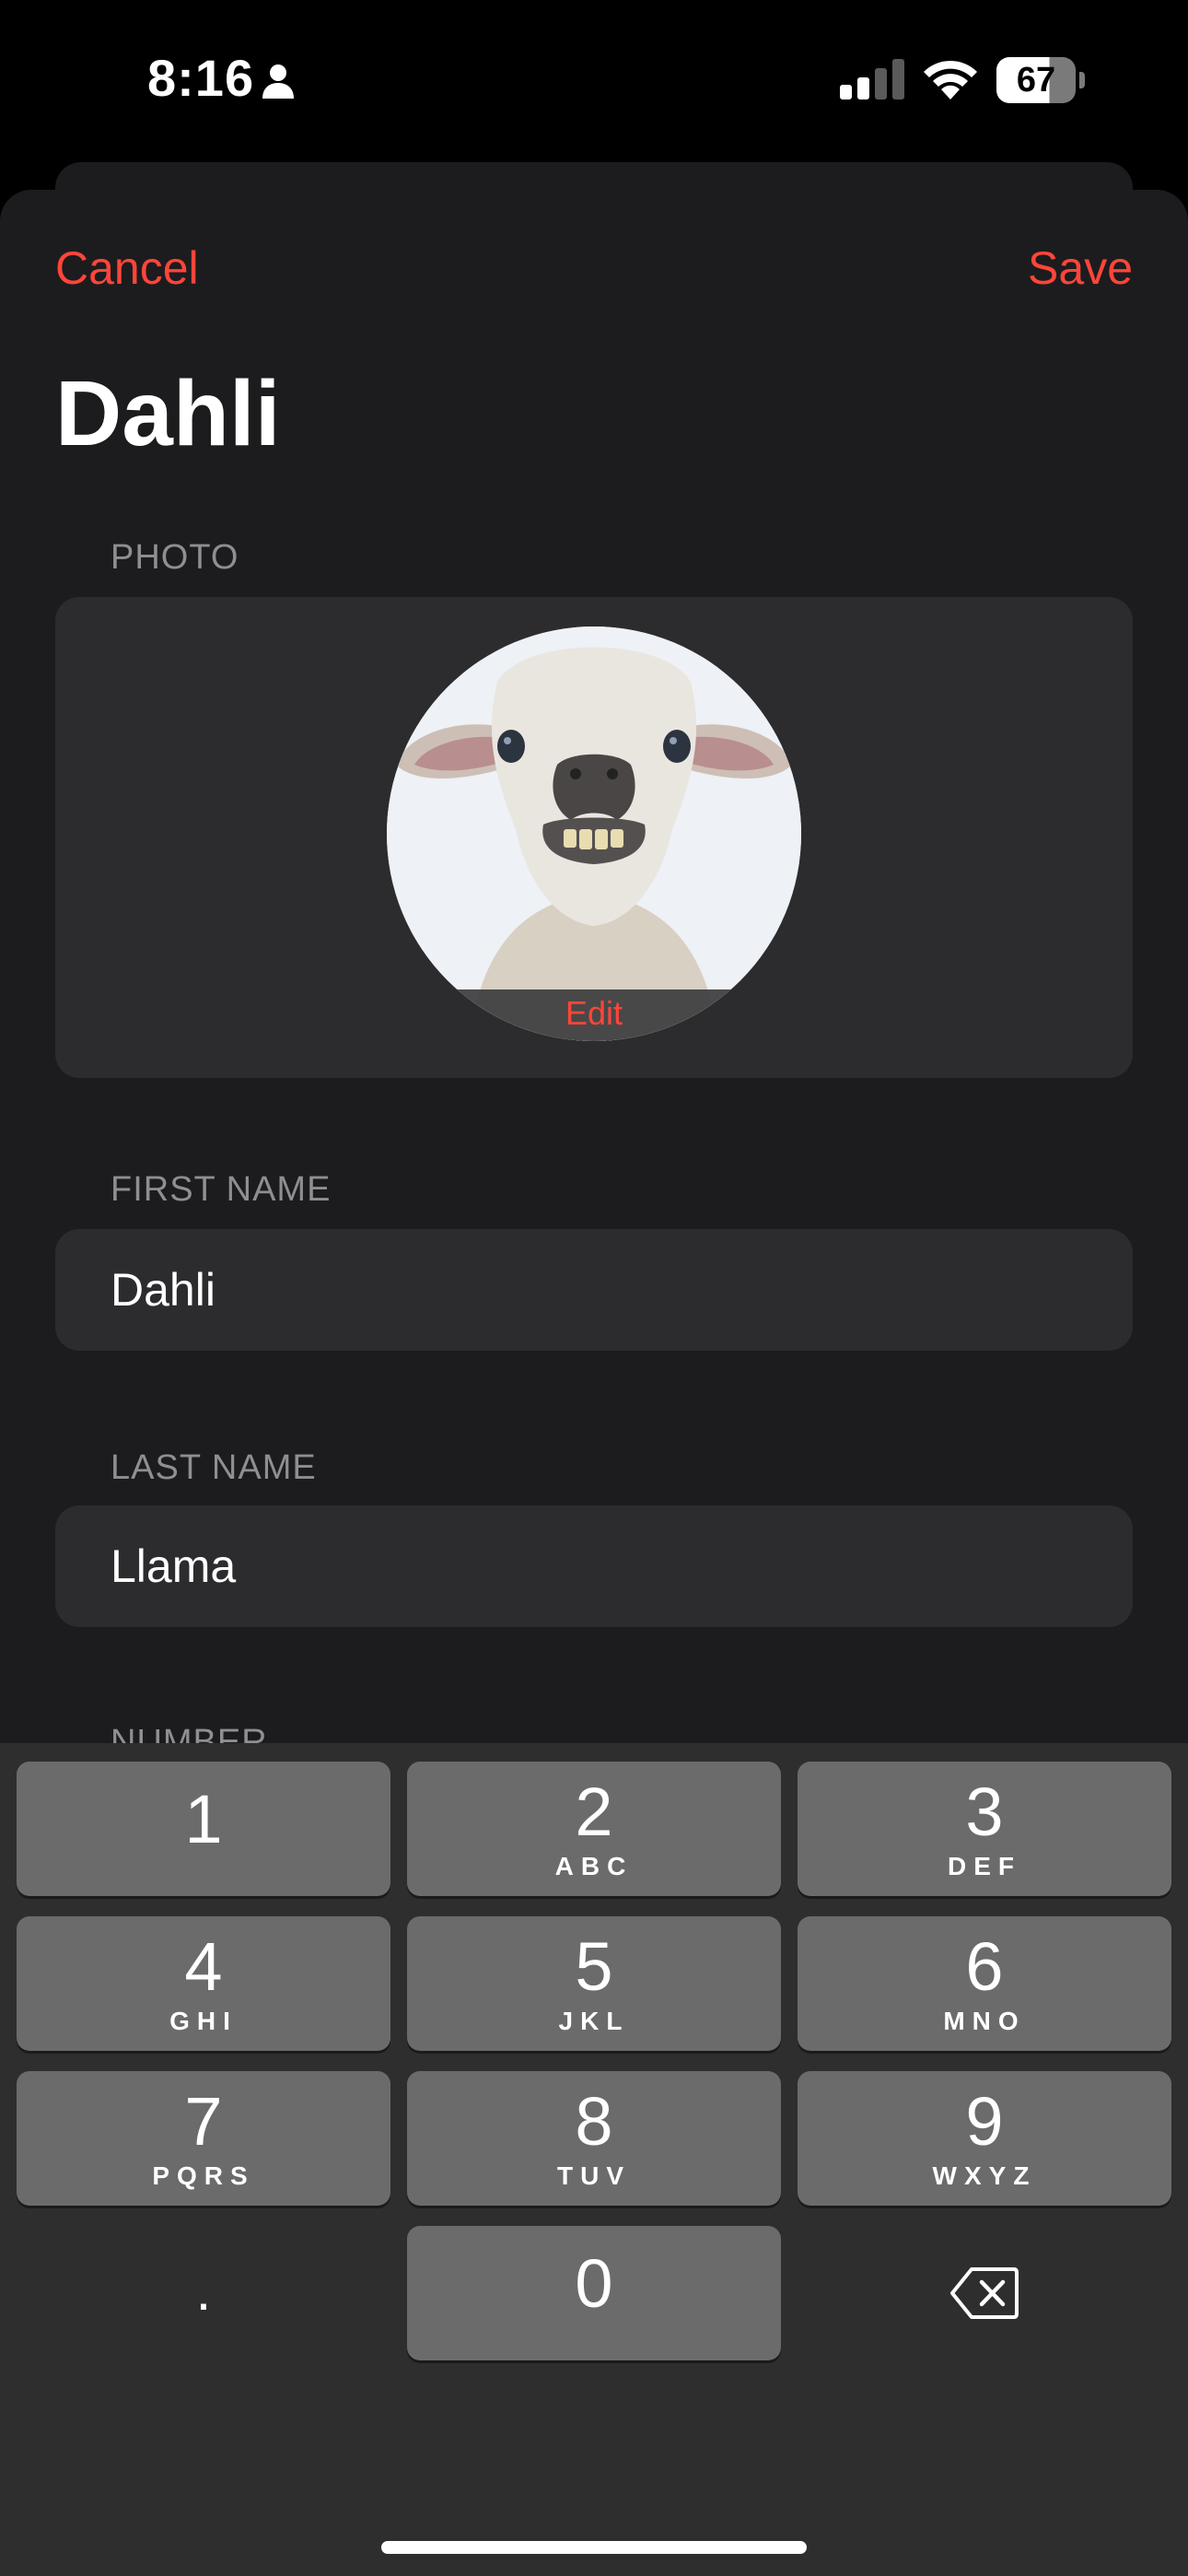  I want to click on key-digit: 2, so click(594, 1812).